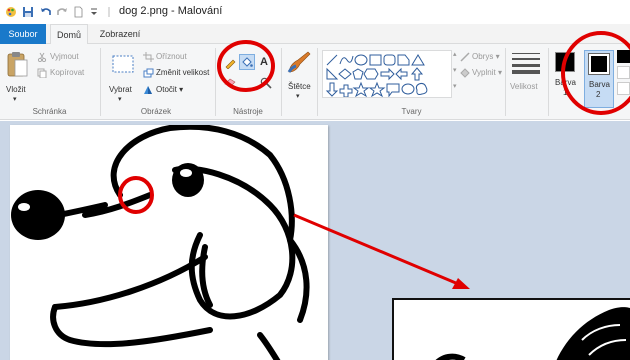 This screenshot has width=630, height=360. Describe the element at coordinates (599, 84) in the screenshot. I see `color2-label: Barva` at that location.